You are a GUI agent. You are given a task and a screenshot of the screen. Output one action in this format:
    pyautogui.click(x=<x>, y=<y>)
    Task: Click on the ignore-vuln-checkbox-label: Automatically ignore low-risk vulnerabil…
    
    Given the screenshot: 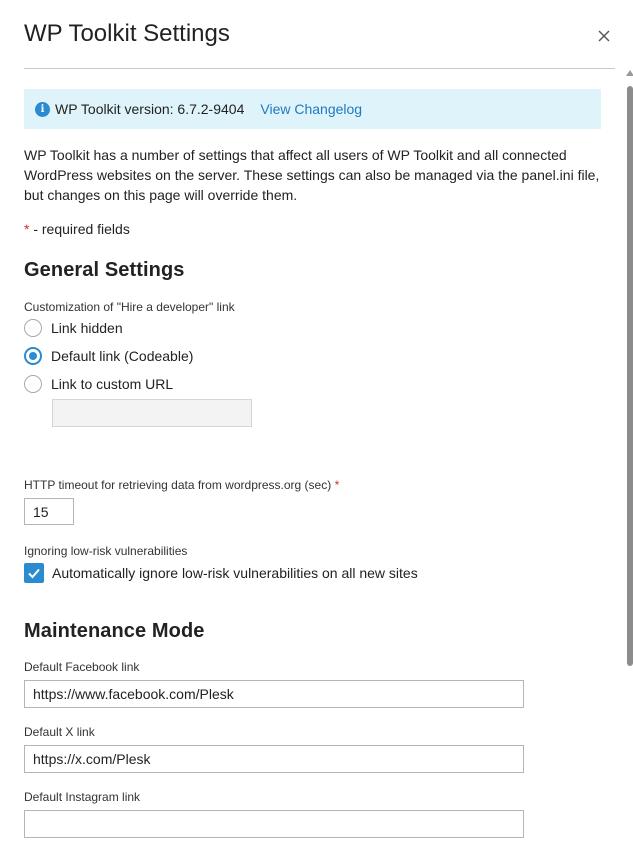 What is the action you would take?
    pyautogui.click(x=235, y=573)
    